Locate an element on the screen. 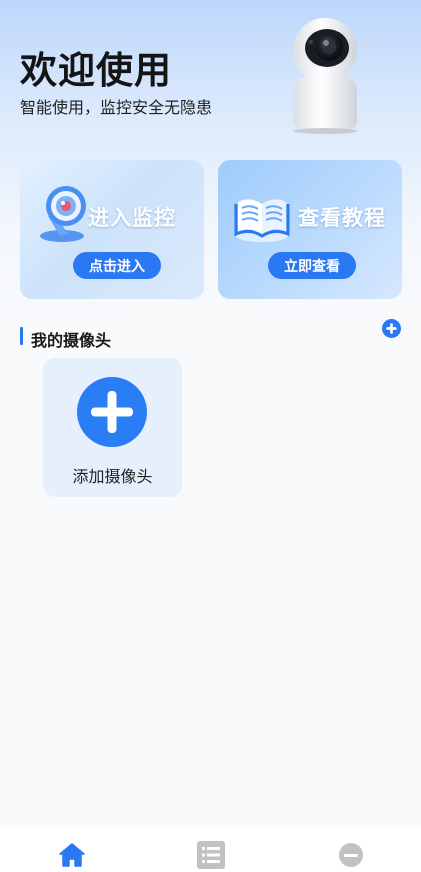 This screenshot has width=421, height=872. enter-monitor-card: 进入监控 点击进入 is located at coordinates (112, 229).